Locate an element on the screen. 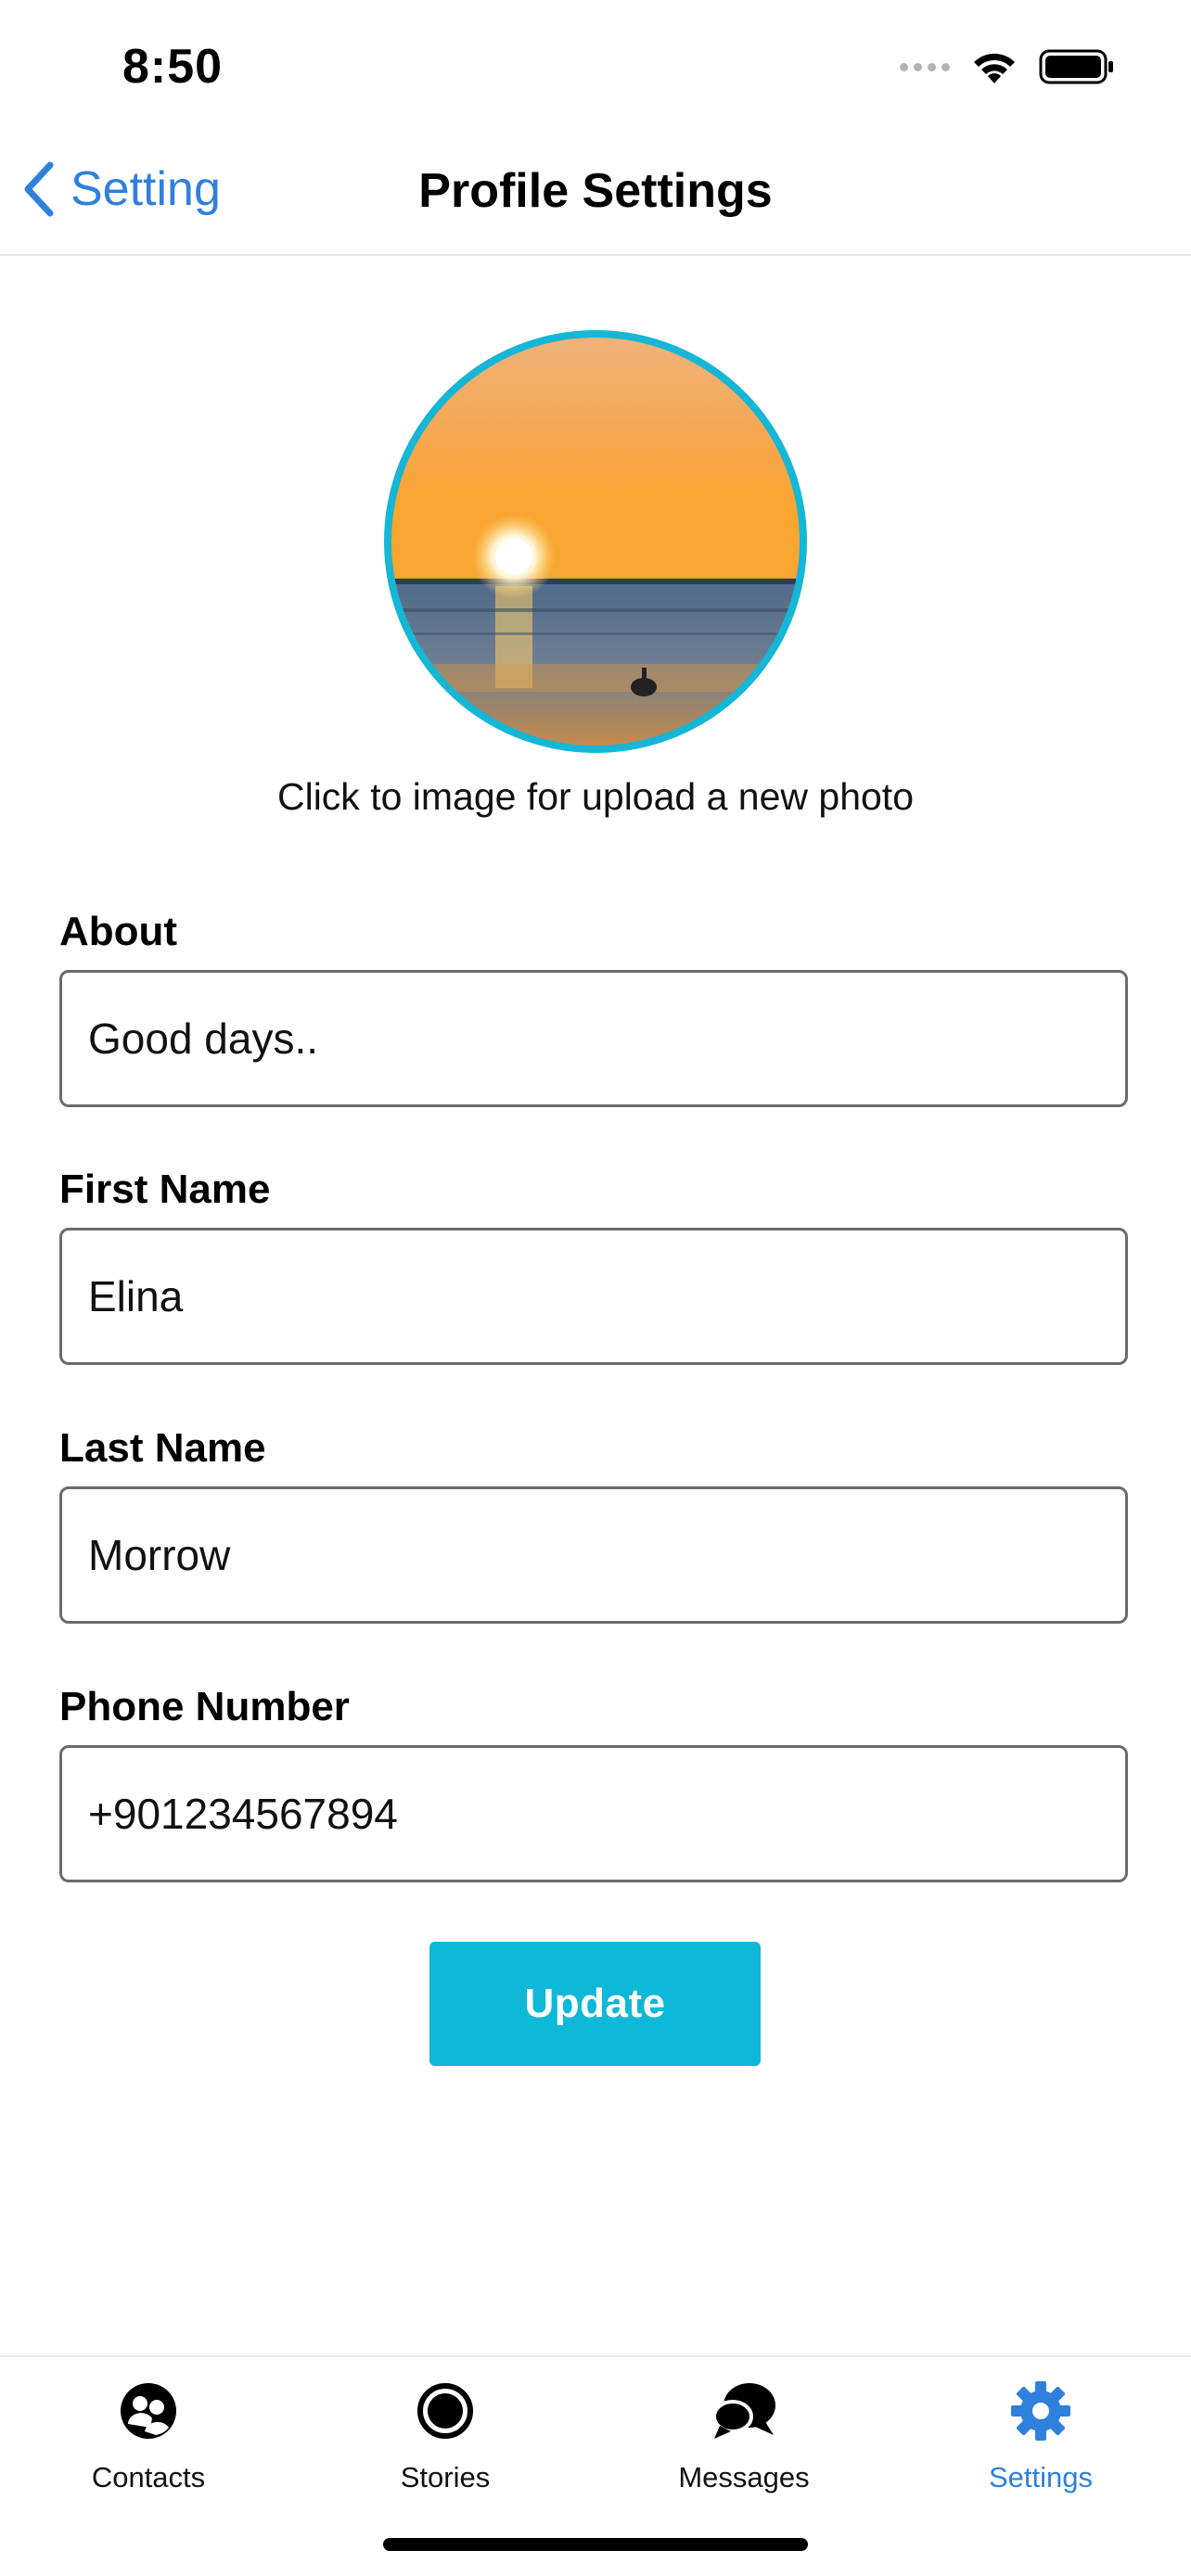 The height and width of the screenshot is (2576, 1191). first-name-field-box is located at coordinates (593, 1297).